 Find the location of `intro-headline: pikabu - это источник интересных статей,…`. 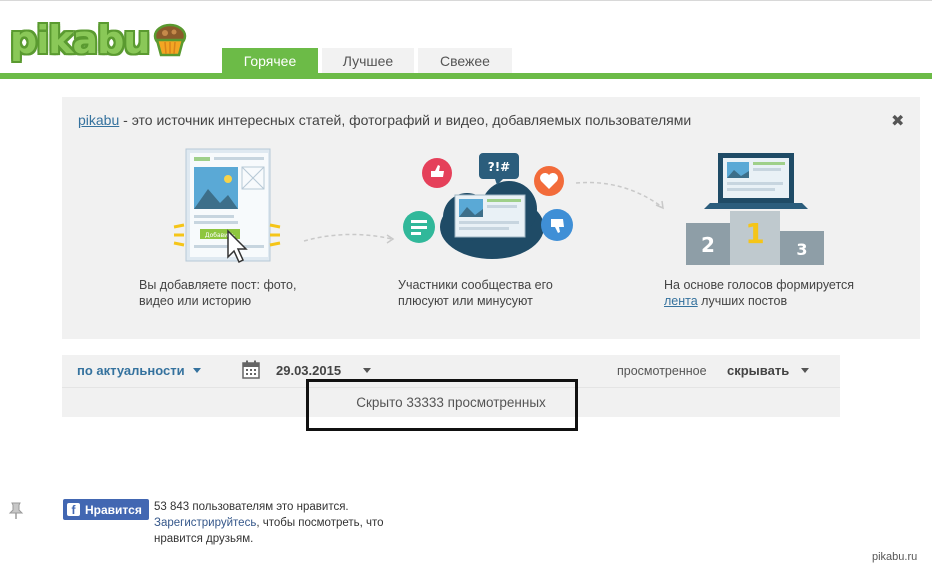

intro-headline: pikabu - это источник интересных статей,… is located at coordinates (384, 120).